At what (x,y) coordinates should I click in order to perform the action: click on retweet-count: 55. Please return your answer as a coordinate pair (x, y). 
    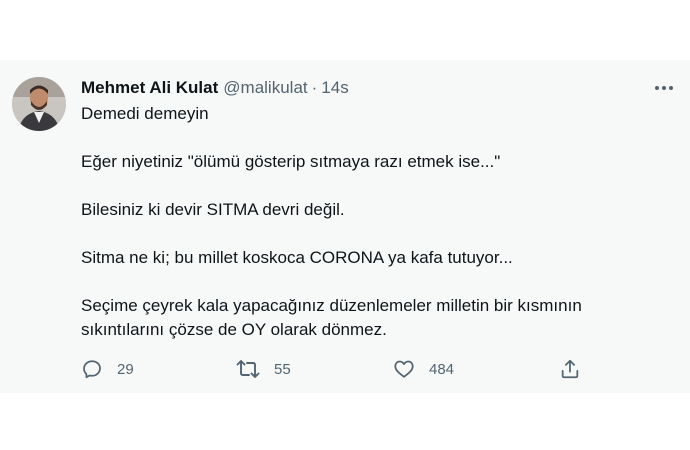
    Looking at the image, I should click on (282, 369).